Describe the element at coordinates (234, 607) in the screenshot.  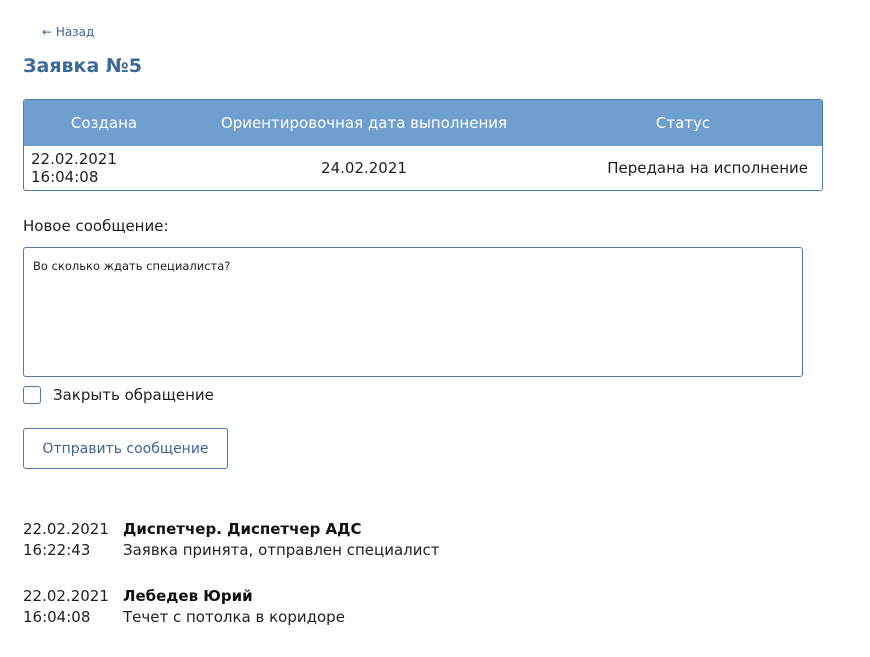
I see `message-body: Лебедев Юрий Течет с потолка в коридоре` at that location.